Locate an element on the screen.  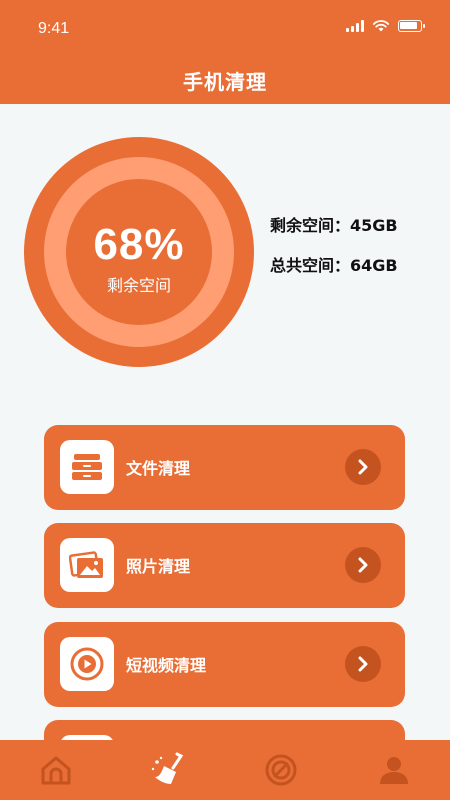
header: 手机清理 is located at coordinates (225, 80).